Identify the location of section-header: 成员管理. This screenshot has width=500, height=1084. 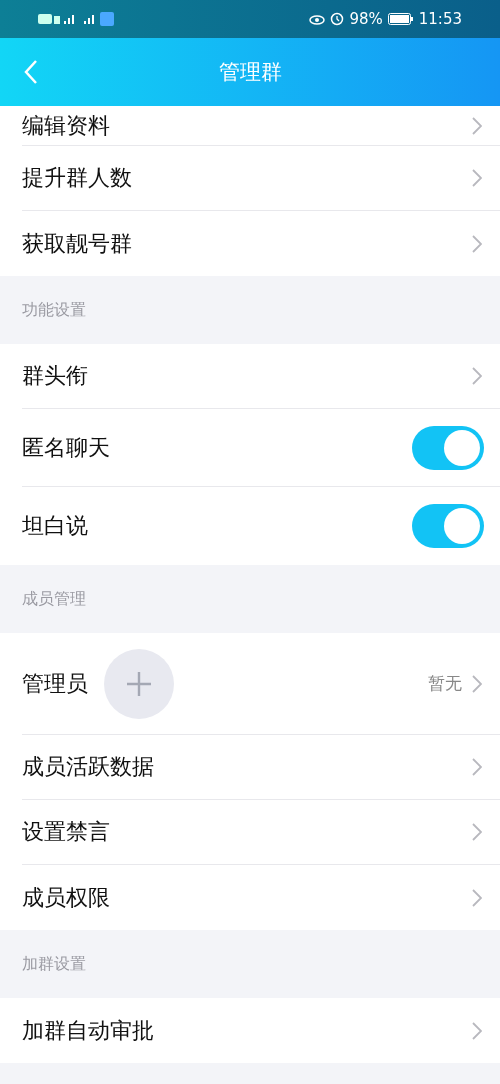
(54, 599).